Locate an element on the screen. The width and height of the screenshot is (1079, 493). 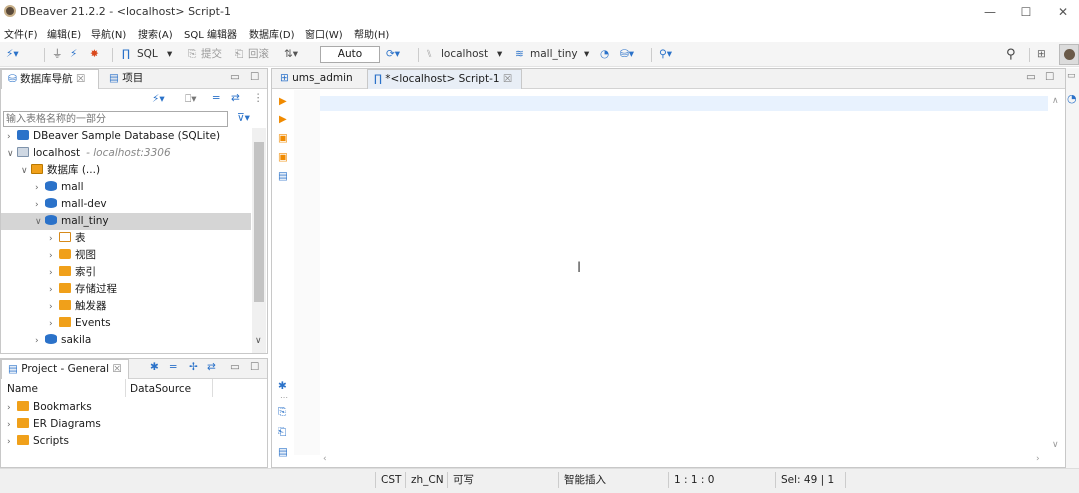
scroll-down-icon: ∨ is located at coordinates (258, 341).